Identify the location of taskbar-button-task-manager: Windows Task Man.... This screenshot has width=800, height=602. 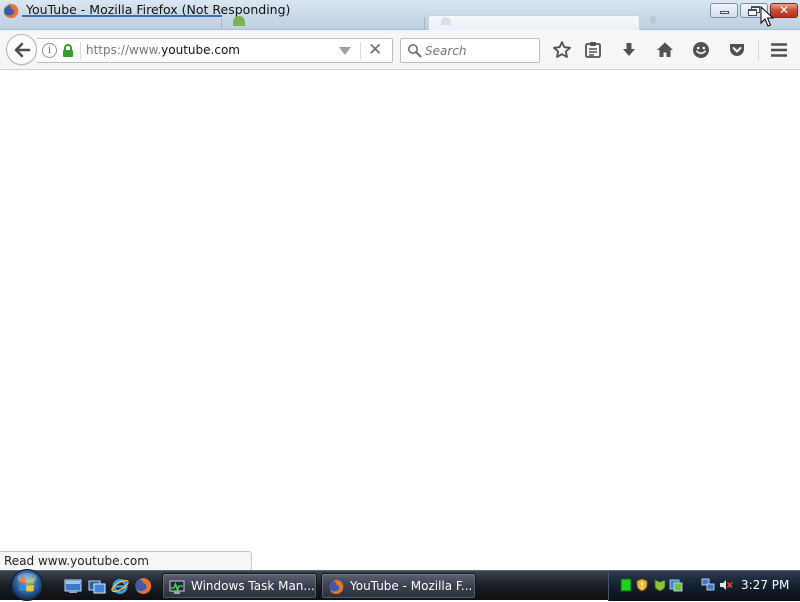
(239, 586).